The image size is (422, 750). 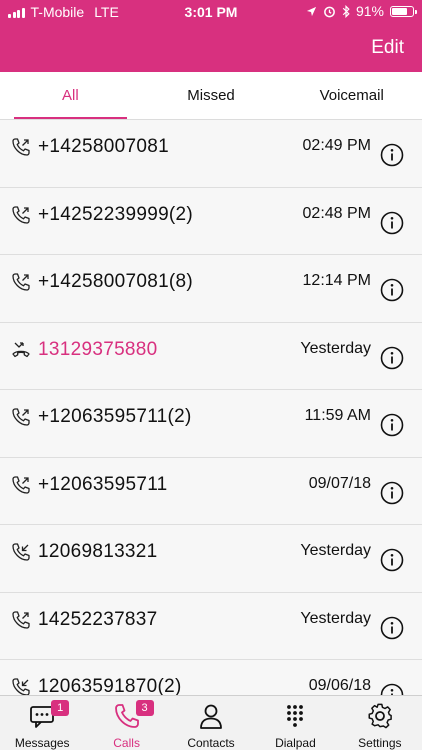 I want to click on call-time: 09/06/18, so click(x=339, y=685).